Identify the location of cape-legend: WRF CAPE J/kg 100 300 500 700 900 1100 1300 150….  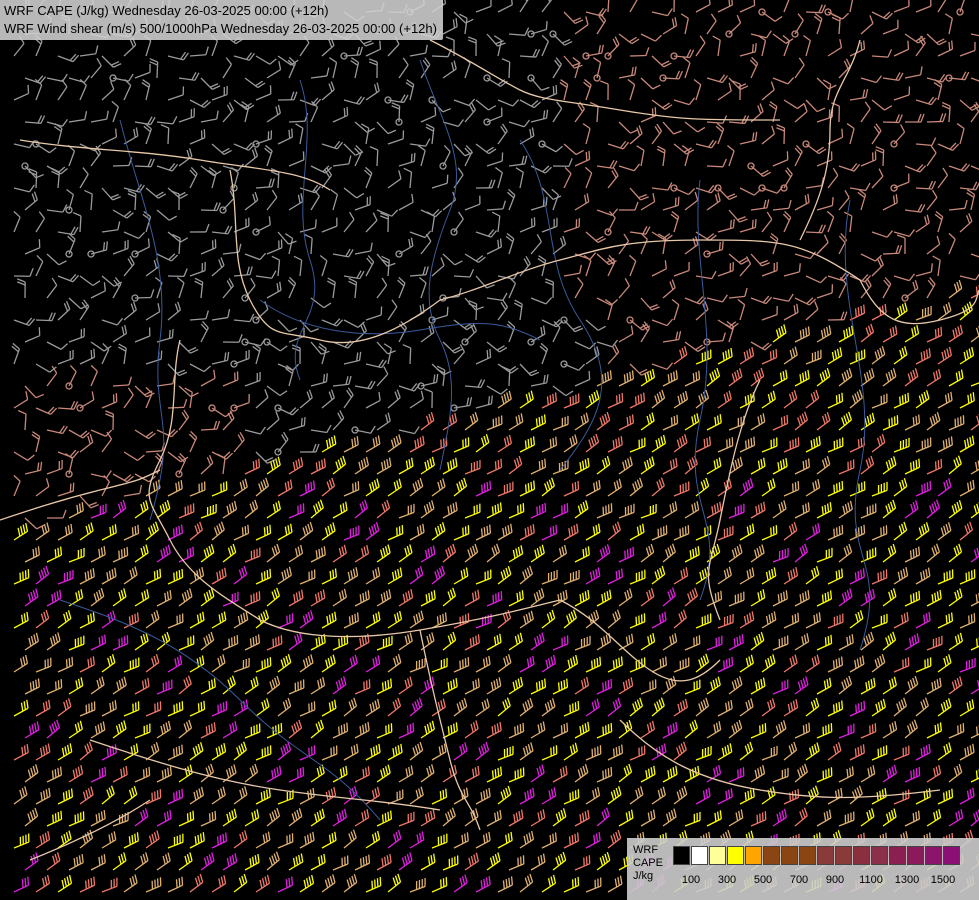
(803, 869).